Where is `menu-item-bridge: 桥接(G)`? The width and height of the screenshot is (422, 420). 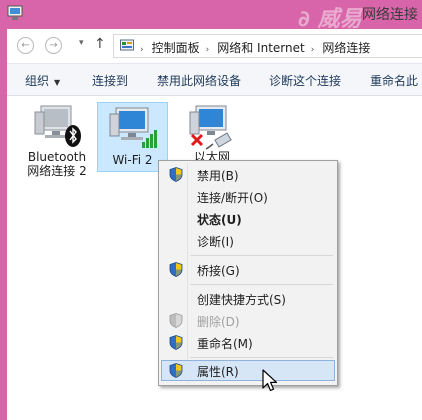 menu-item-bridge: 桥接(G) is located at coordinates (248, 269).